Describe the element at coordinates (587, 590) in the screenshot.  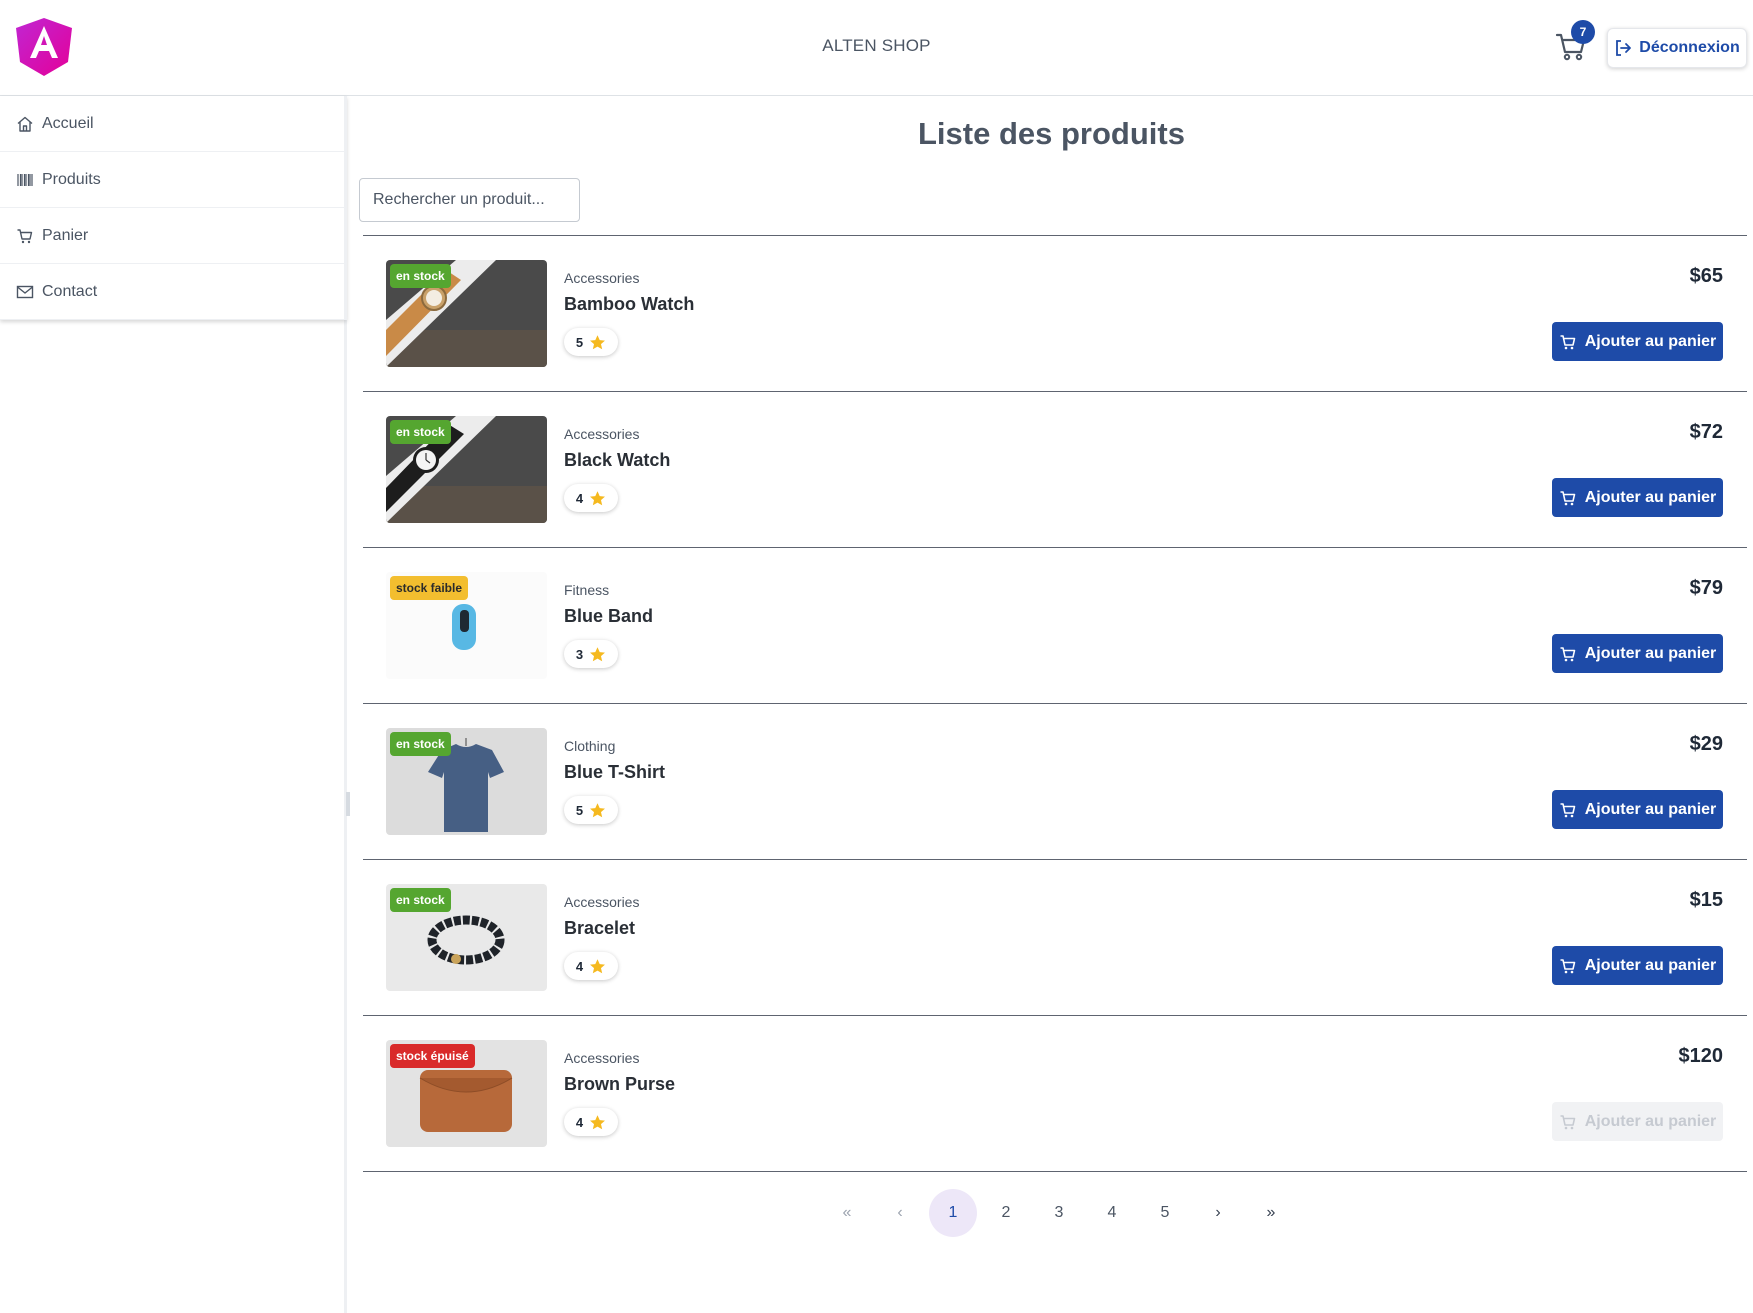
I see `product-category: Fitness` at that location.